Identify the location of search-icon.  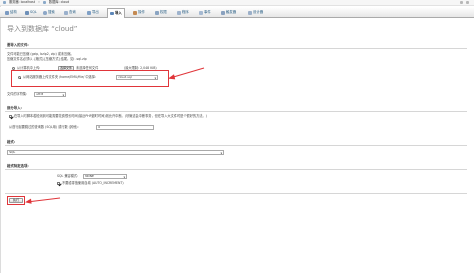
(45, 13).